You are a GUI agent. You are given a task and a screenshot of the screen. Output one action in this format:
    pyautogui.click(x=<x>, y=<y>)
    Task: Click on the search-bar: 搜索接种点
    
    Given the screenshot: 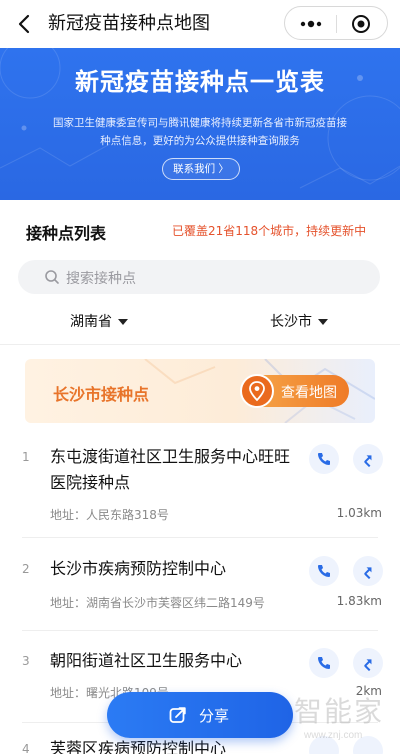 What is the action you would take?
    pyautogui.click(x=199, y=277)
    